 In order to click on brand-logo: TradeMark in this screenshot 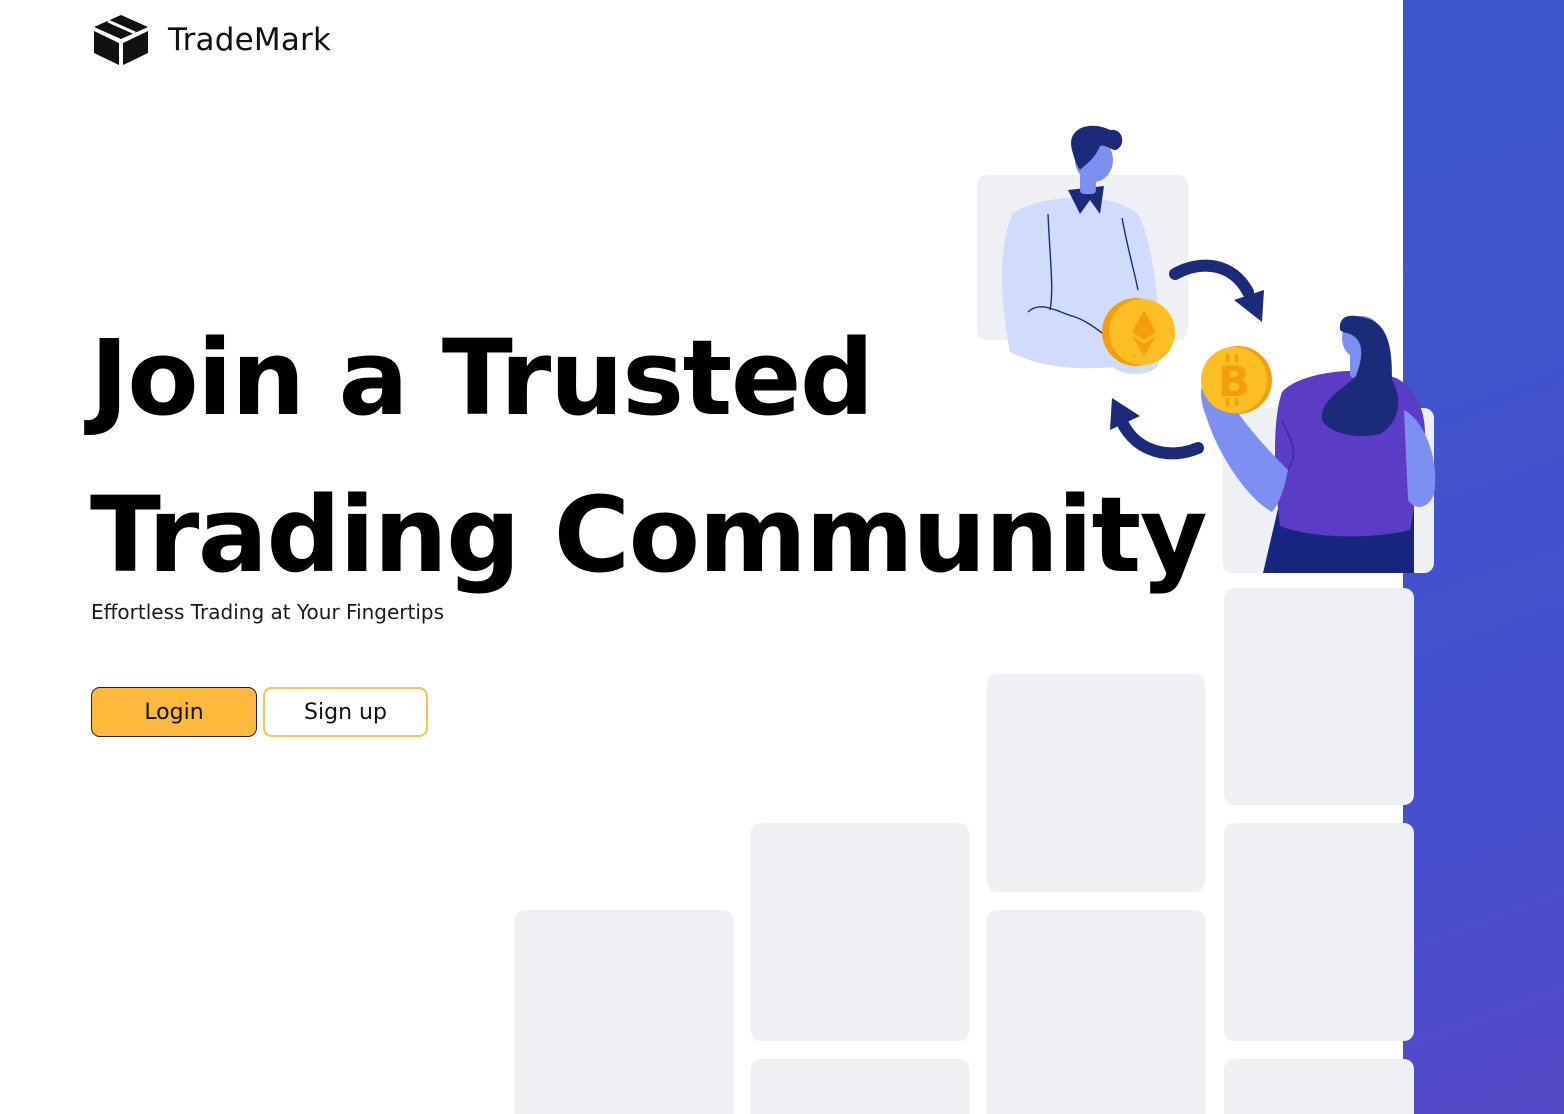, I will do `click(211, 40)`.